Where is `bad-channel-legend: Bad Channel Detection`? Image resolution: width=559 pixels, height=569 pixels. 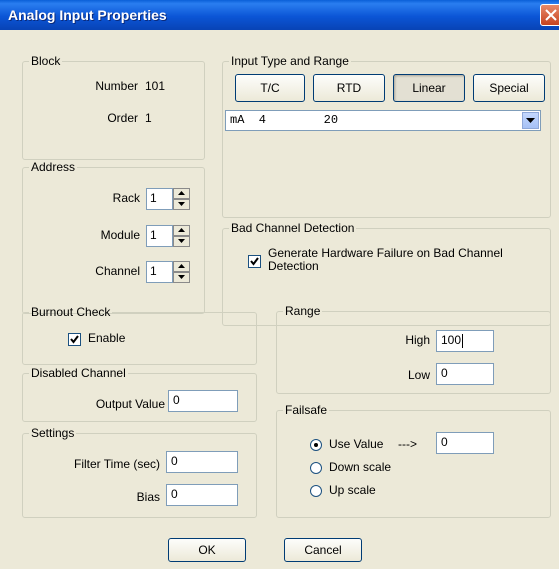 bad-channel-legend: Bad Channel Detection is located at coordinates (293, 228).